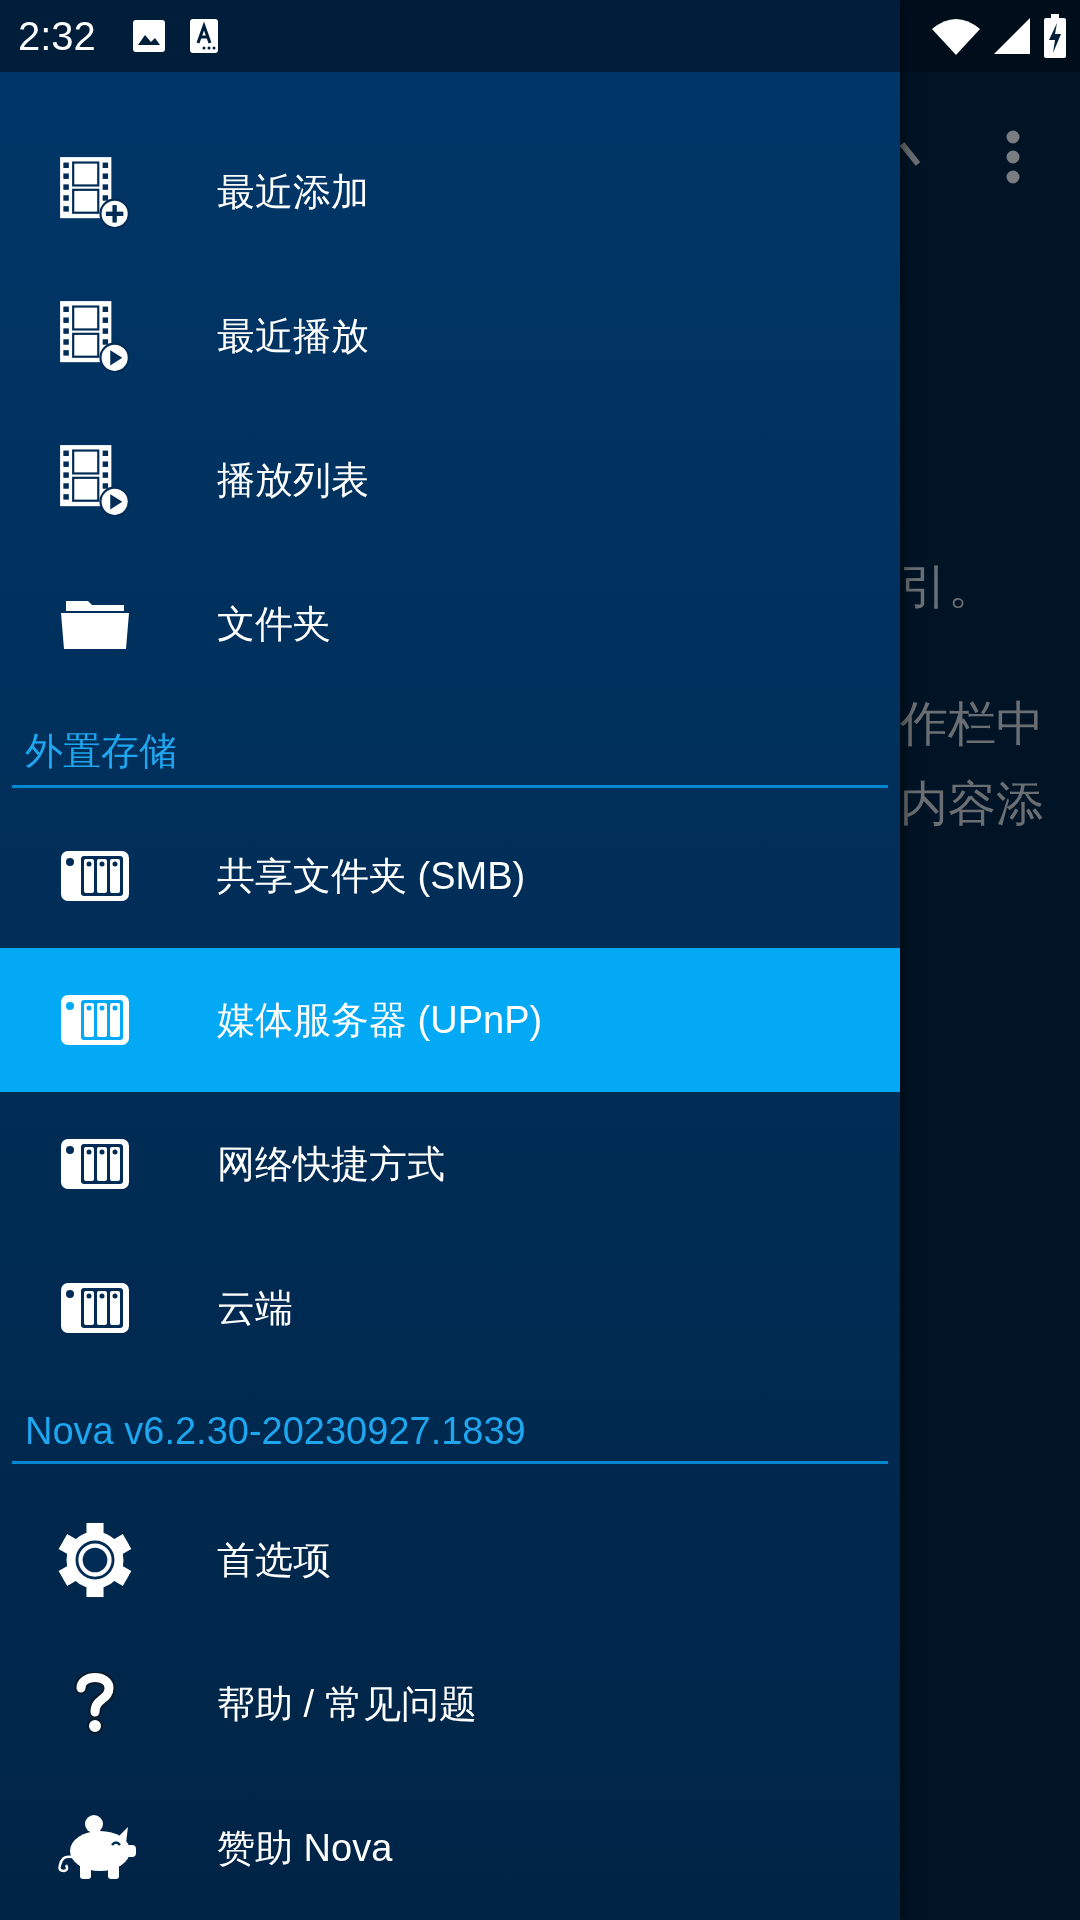 This screenshot has height=1920, width=1080. I want to click on background-text: 作栏中, so click(972, 724).